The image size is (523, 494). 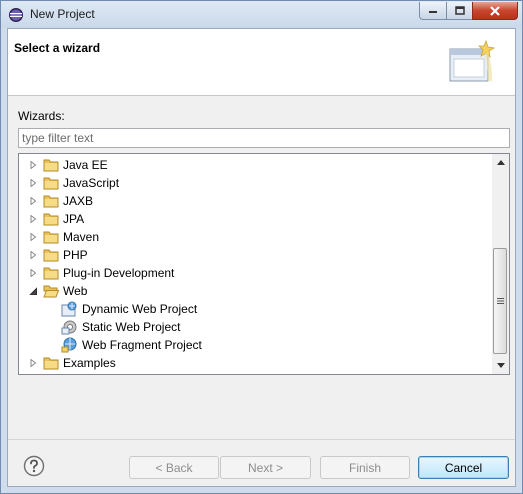 I want to click on tree-item-plug-in-development: Plug-in Development, so click(x=255, y=273).